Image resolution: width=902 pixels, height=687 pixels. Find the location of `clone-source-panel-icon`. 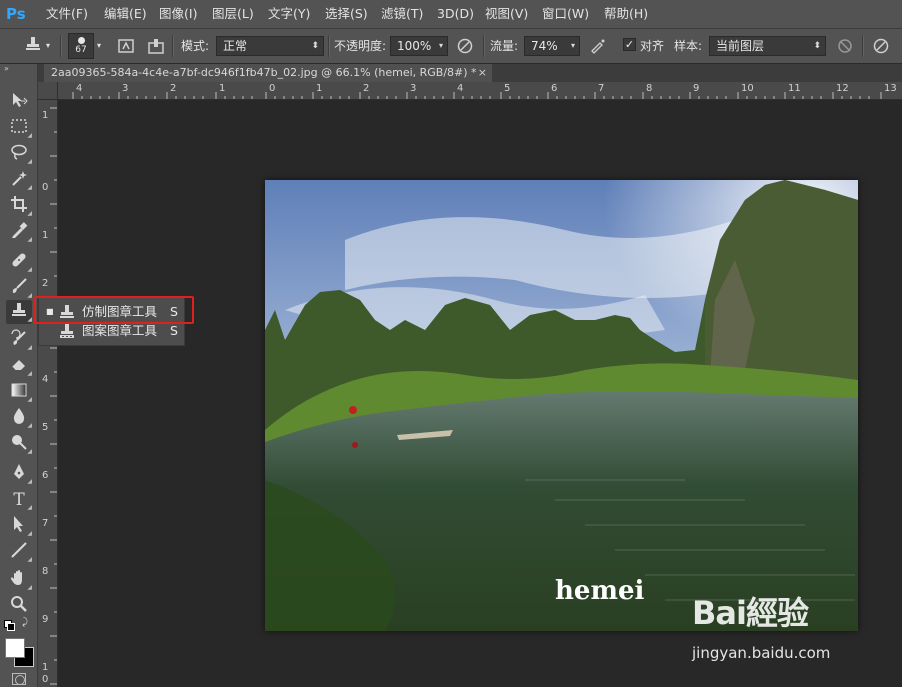

clone-source-panel-icon is located at coordinates (156, 46).